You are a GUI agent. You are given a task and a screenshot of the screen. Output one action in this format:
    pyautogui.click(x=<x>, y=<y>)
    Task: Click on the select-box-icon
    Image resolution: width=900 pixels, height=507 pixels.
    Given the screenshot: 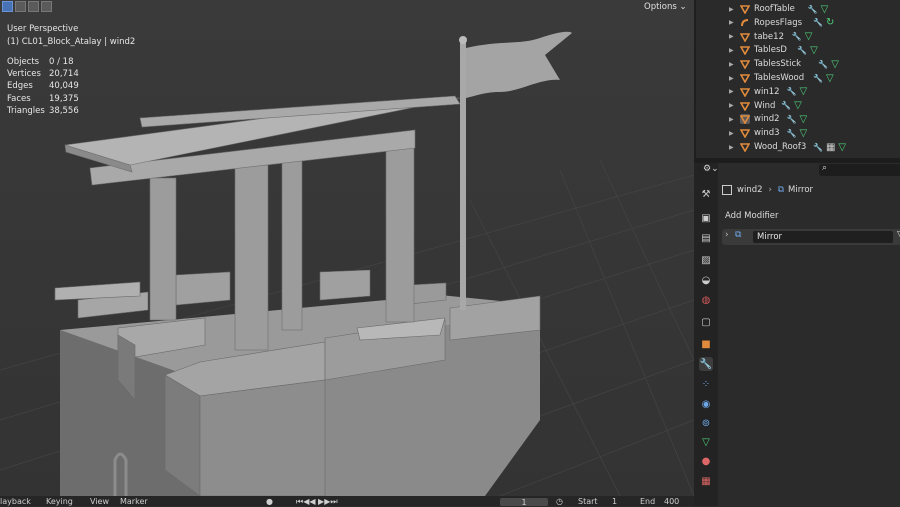 What is the action you would take?
    pyautogui.click(x=7, y=6)
    